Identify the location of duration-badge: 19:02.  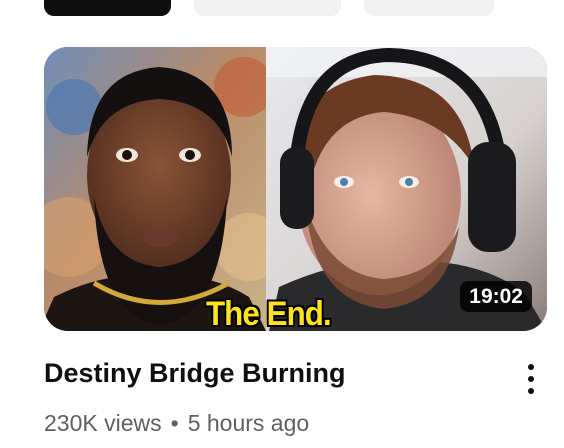
(496, 296).